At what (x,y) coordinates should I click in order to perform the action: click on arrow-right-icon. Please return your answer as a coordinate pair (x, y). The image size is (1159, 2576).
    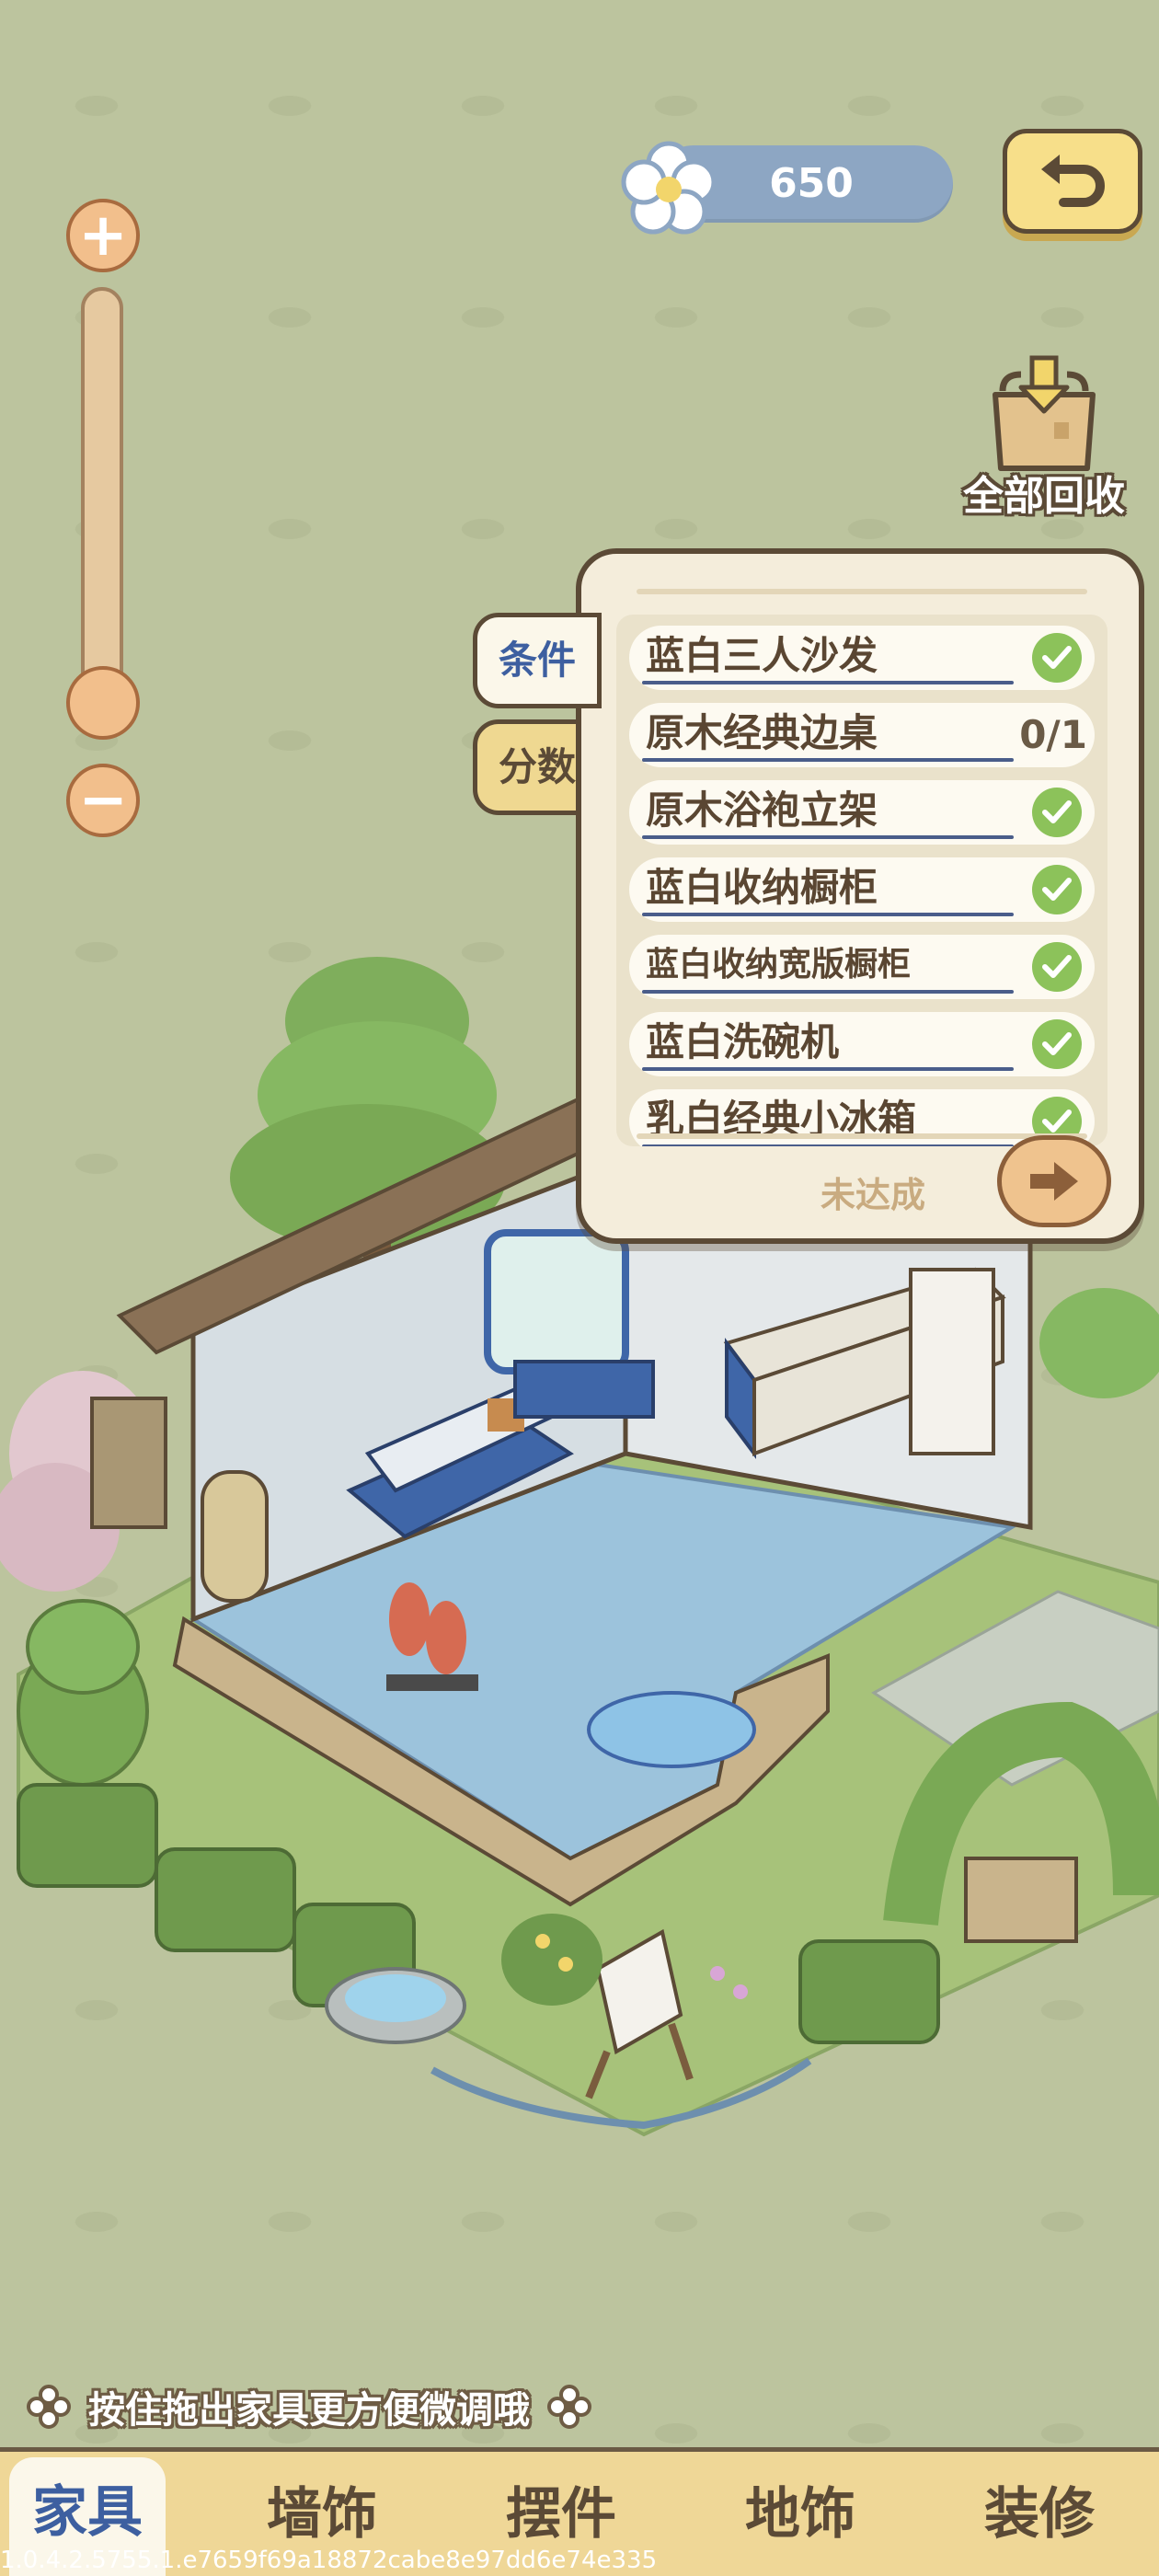
    Looking at the image, I should click on (1054, 1181).